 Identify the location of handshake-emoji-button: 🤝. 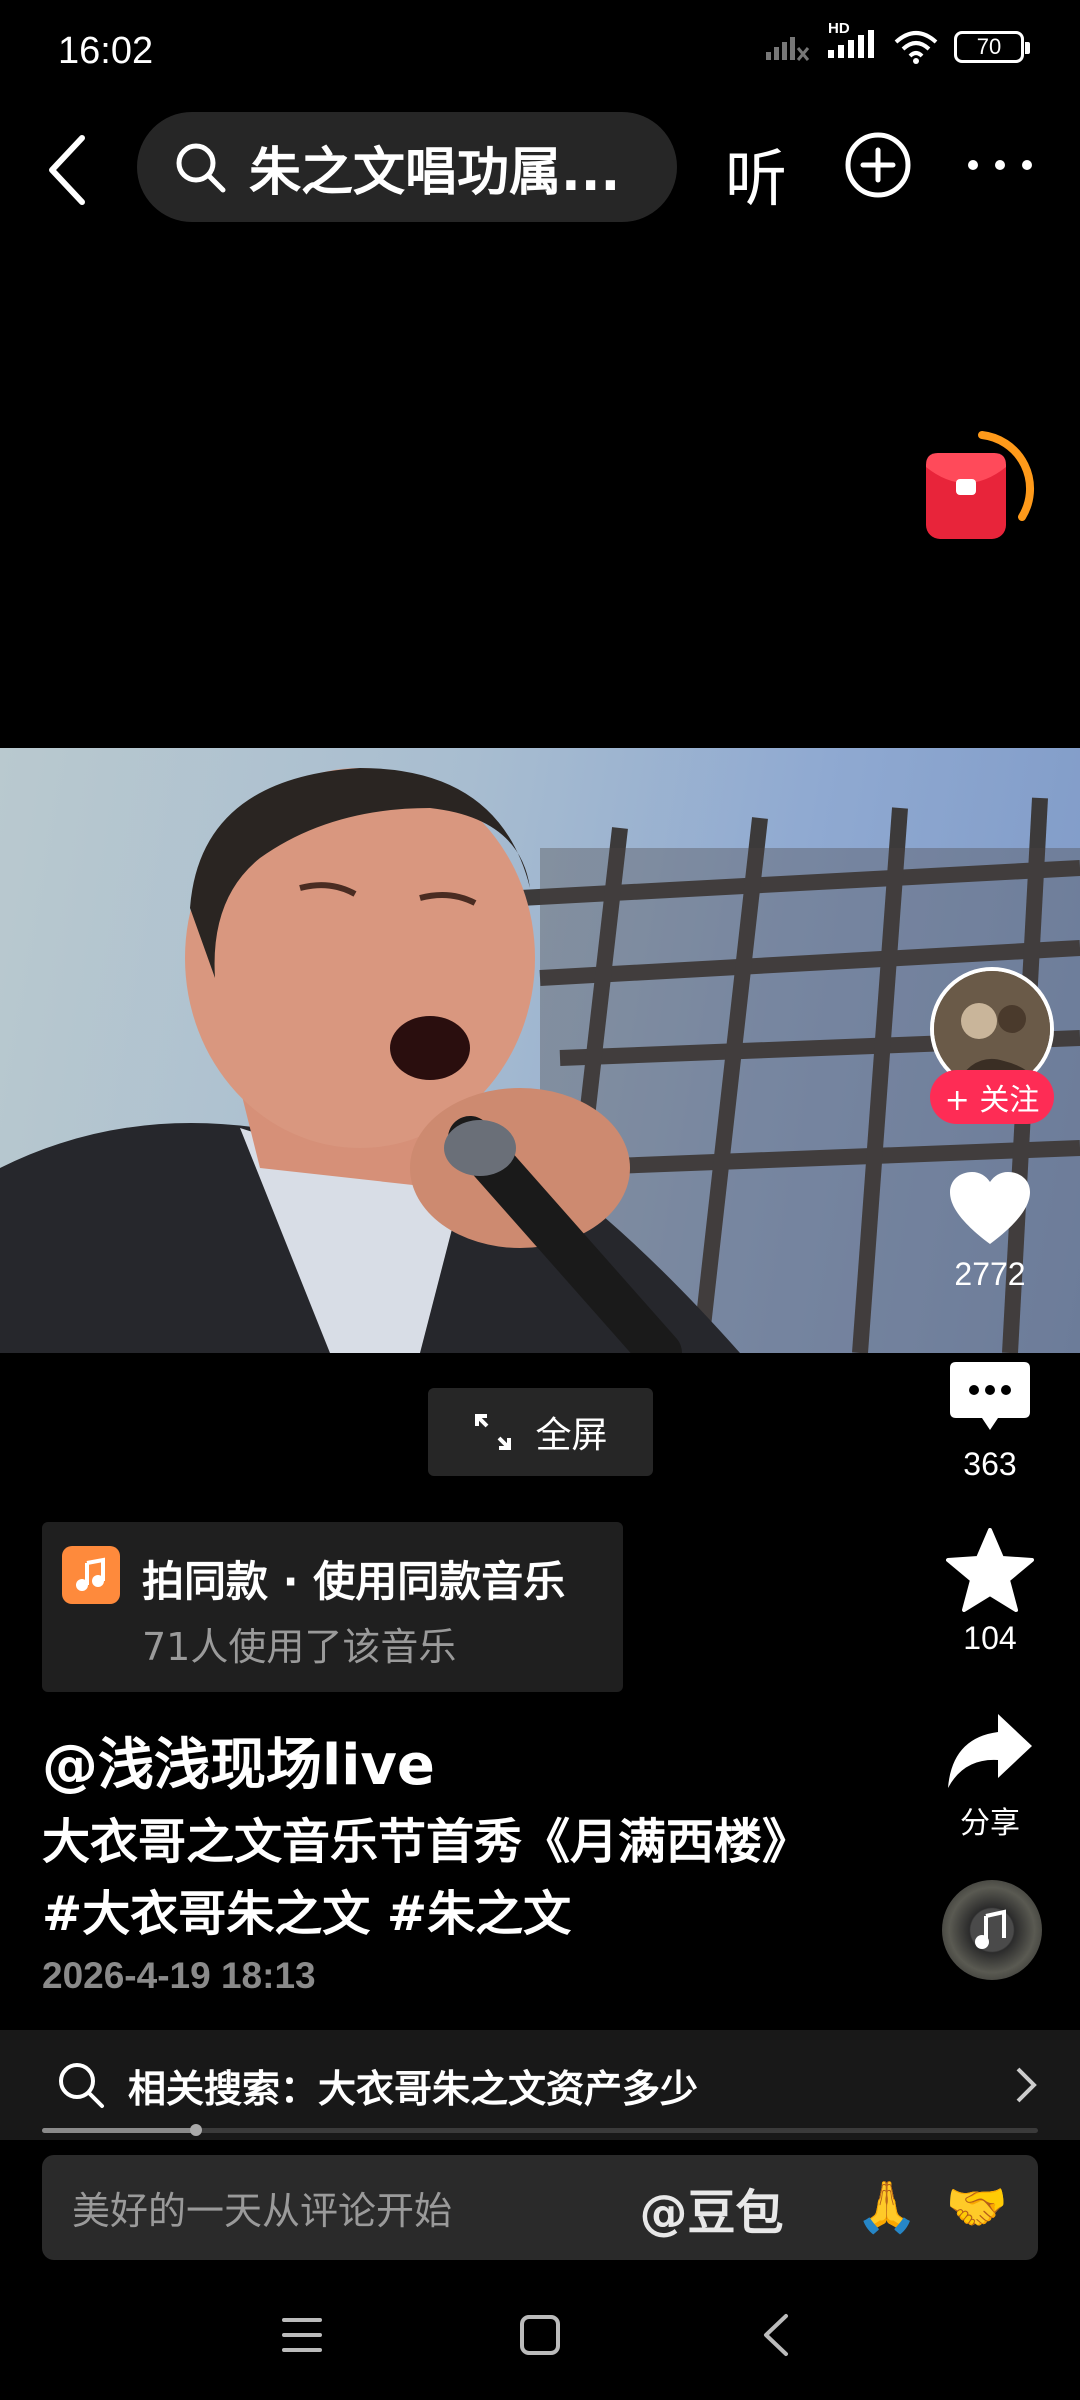
(977, 2207).